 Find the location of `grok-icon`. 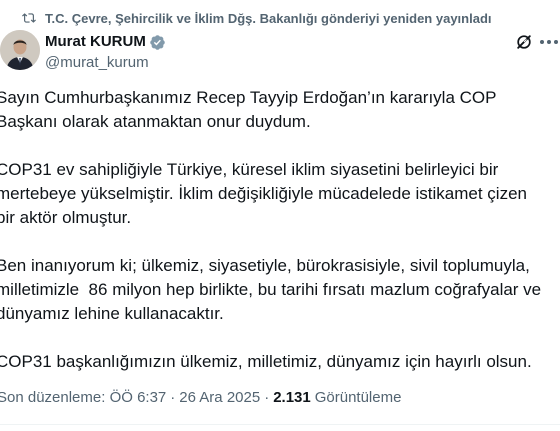

grok-icon is located at coordinates (524, 42).